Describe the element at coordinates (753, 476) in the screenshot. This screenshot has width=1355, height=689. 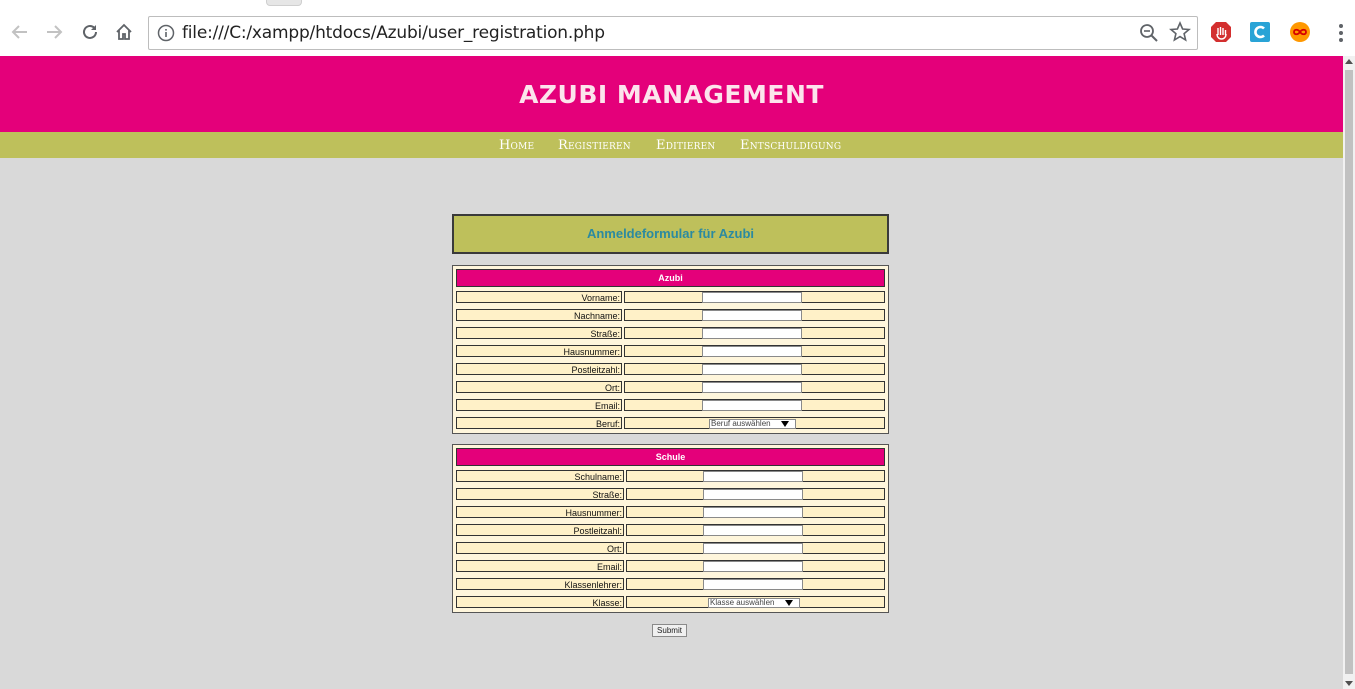
I see `schulname-input` at that location.